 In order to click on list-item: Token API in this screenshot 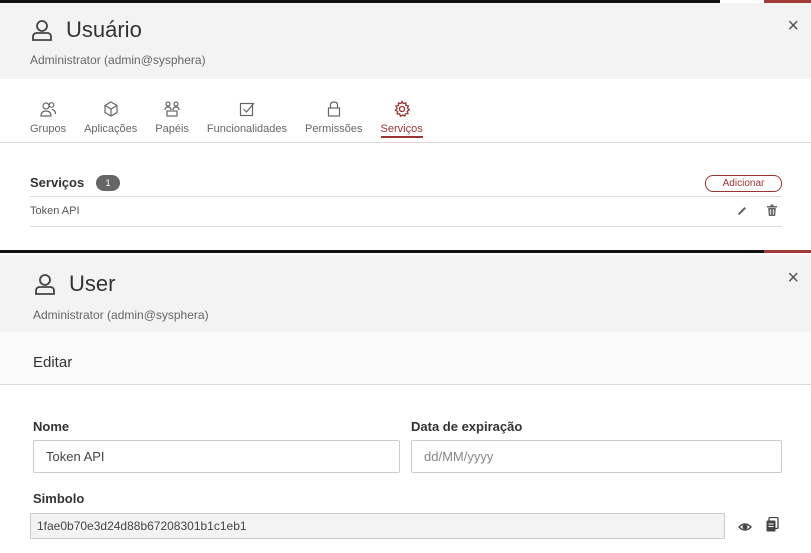, I will do `click(406, 212)`.